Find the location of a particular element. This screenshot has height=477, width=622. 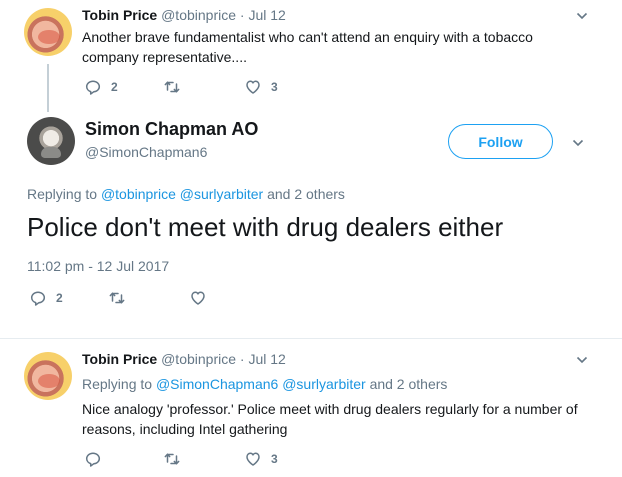

tweet3-header: Tobin Price @tobinprice · Jul 12 is located at coordinates (184, 359).